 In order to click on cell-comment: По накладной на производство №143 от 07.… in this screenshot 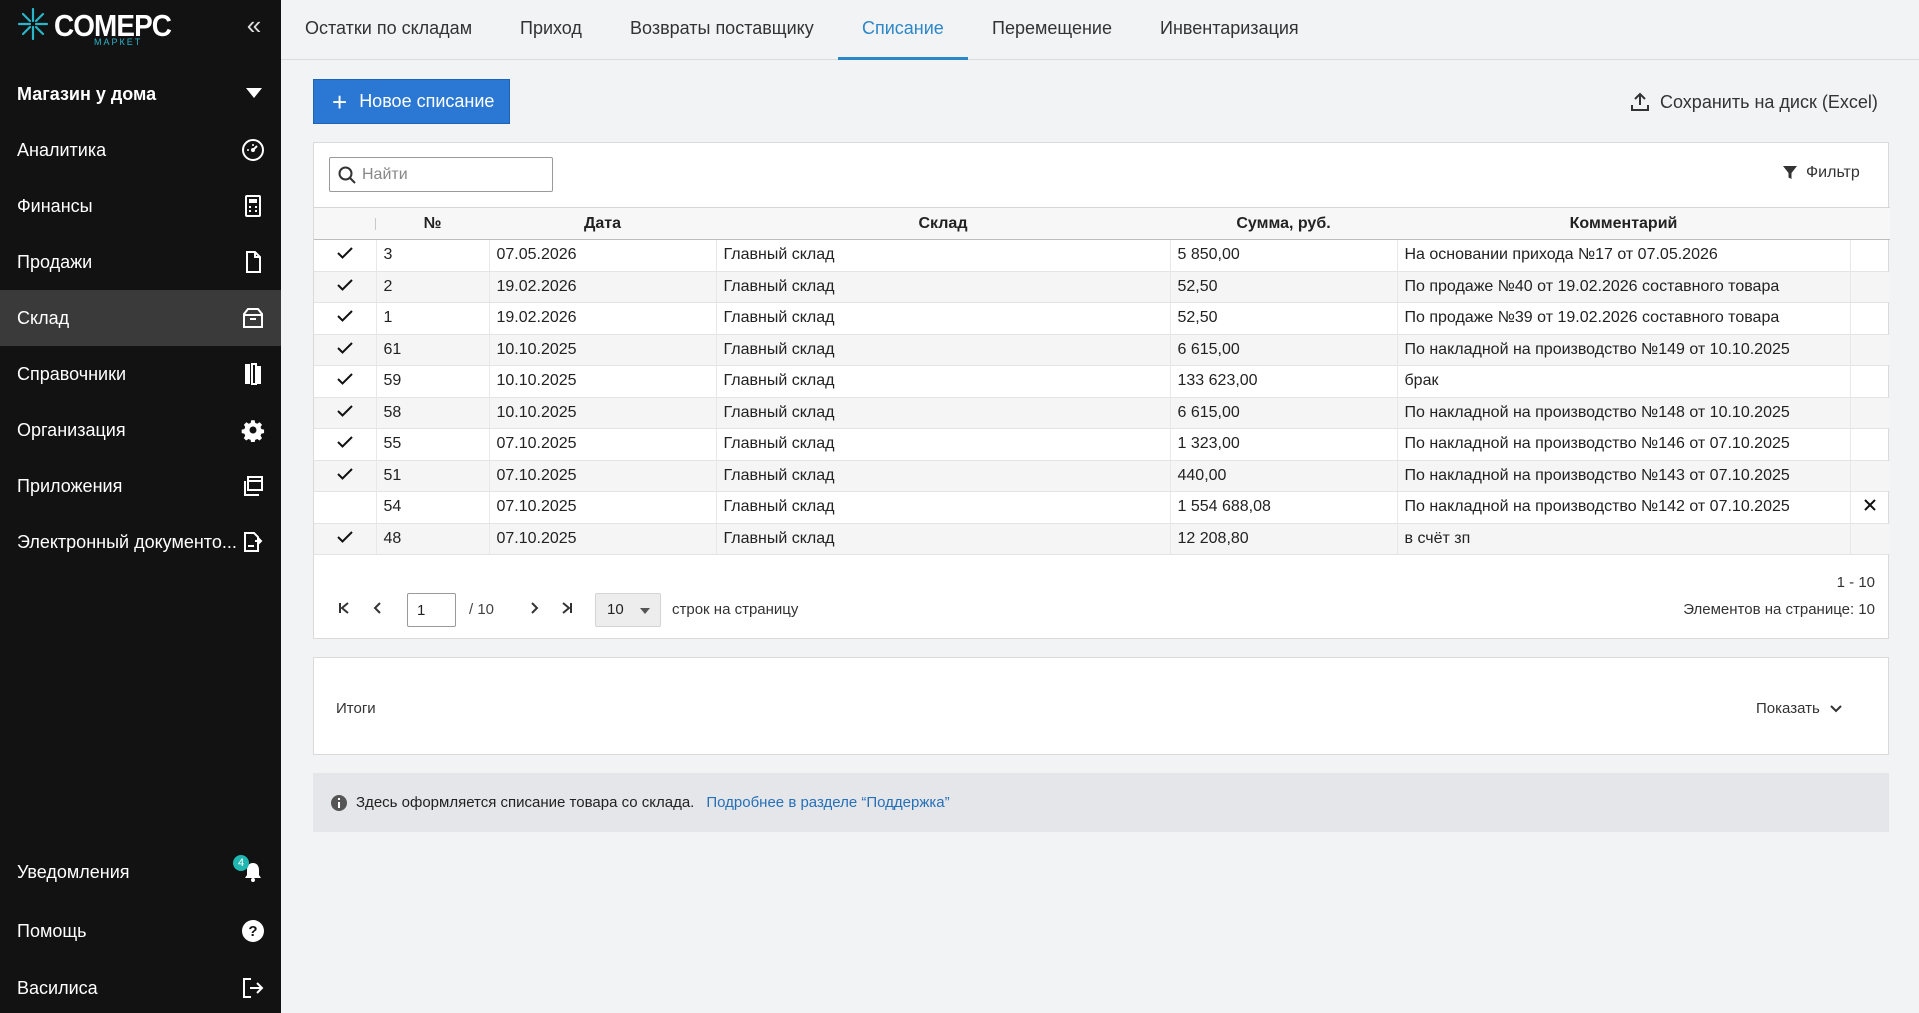, I will do `click(1624, 476)`.